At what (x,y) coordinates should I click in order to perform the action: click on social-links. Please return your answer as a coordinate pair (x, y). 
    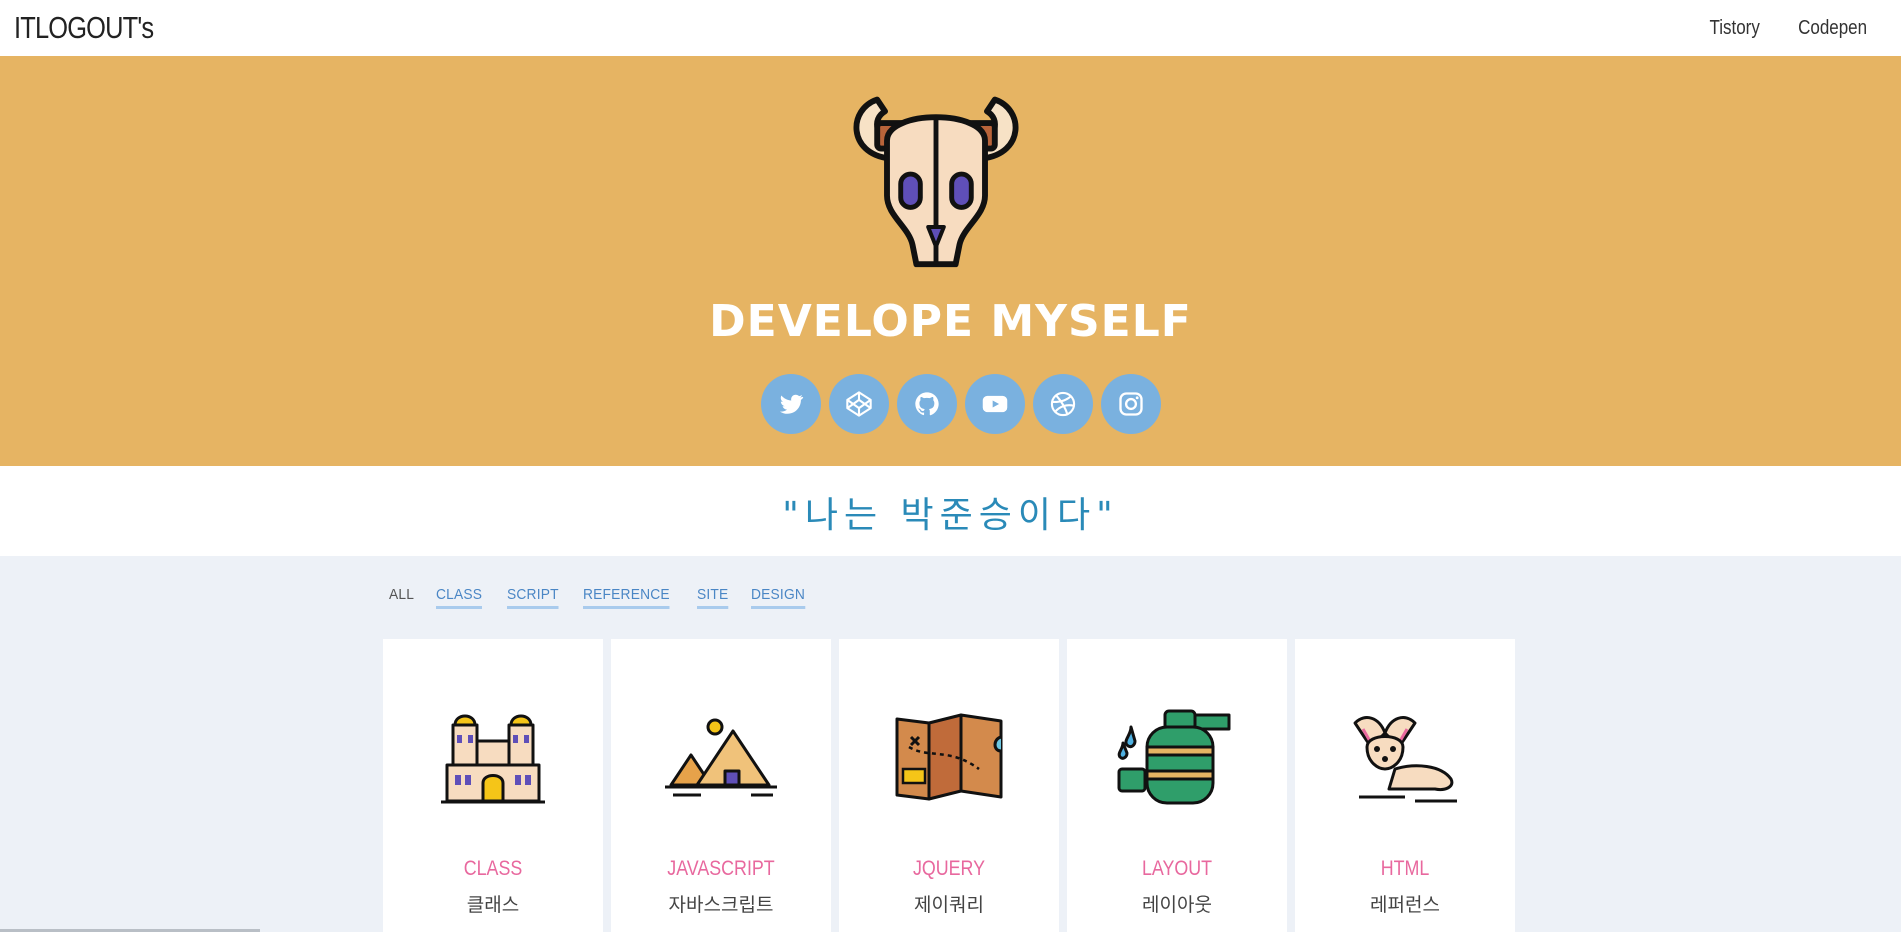
    Looking at the image, I should click on (961, 404).